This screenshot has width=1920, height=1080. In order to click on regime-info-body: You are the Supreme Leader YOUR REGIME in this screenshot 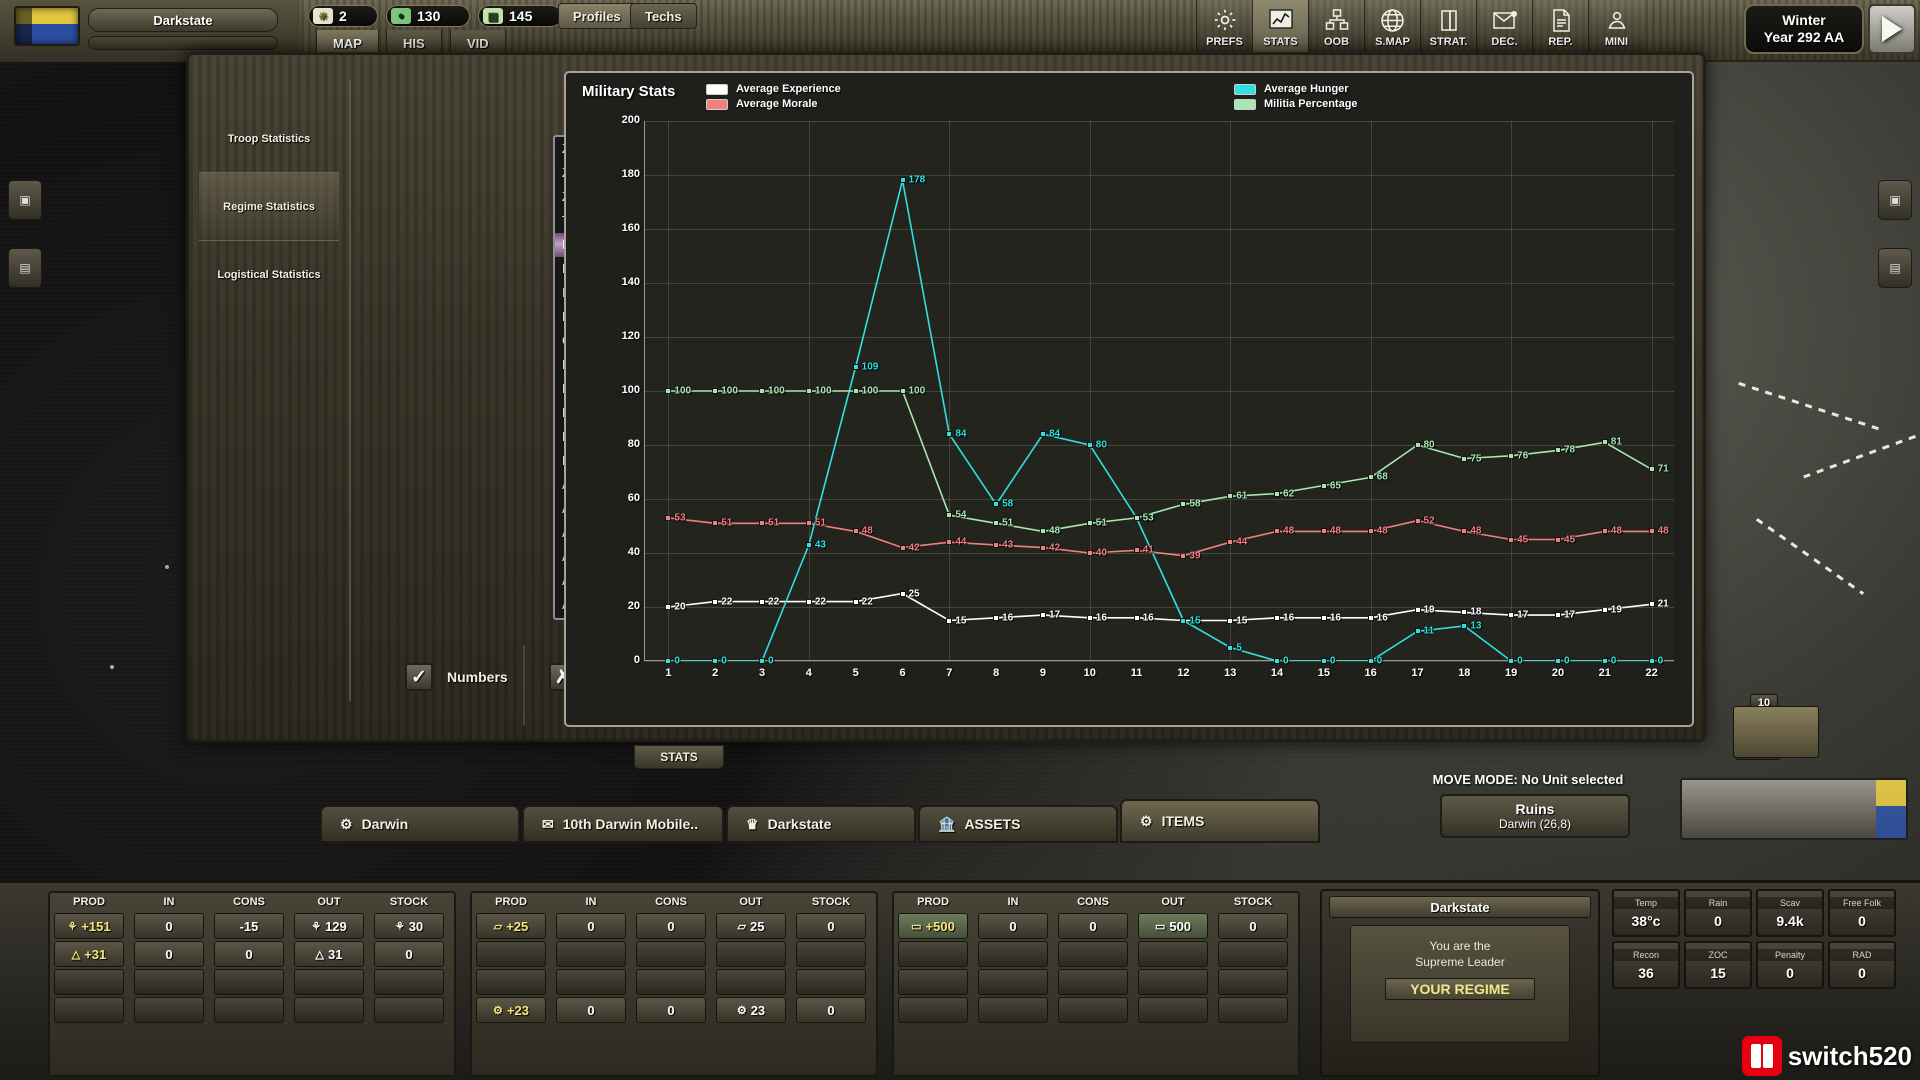, I will do `click(1460, 984)`.